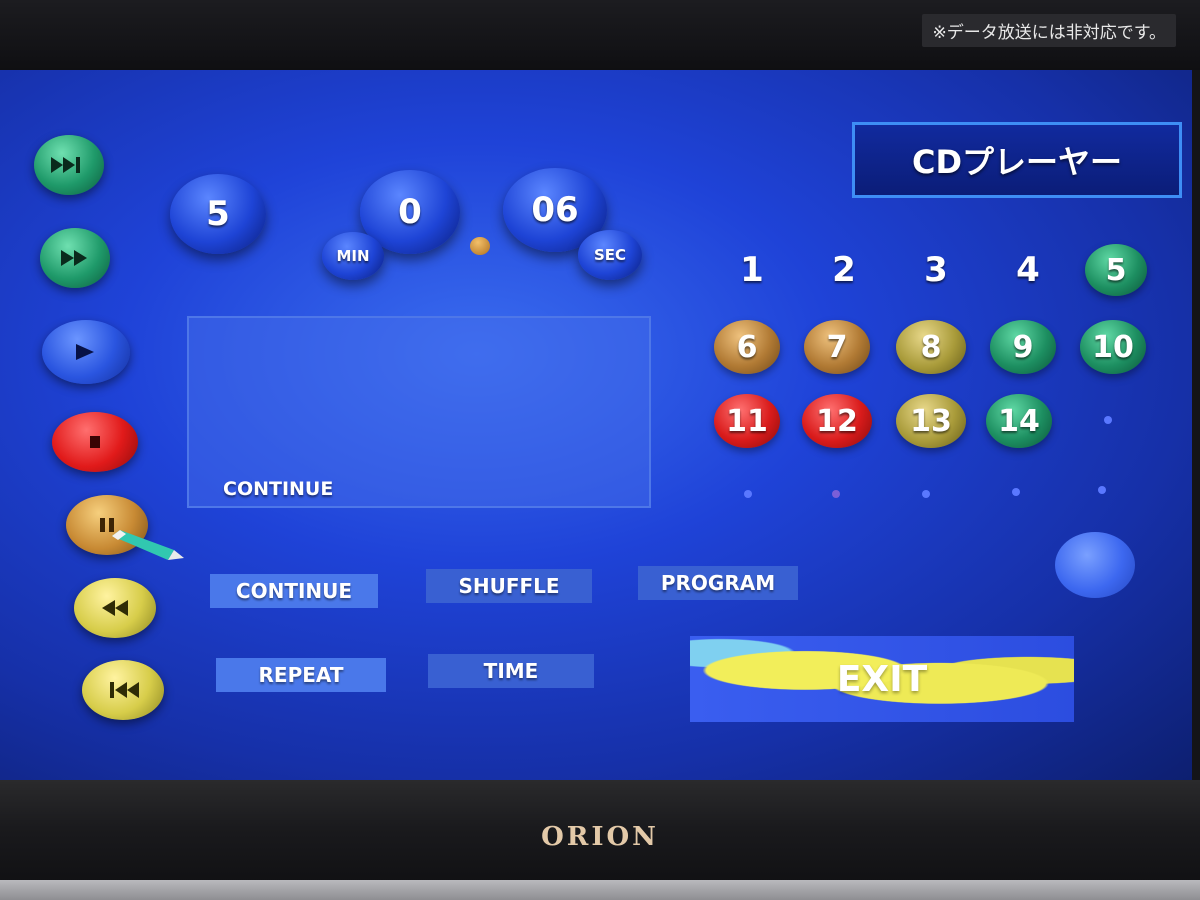 The width and height of the screenshot is (1200, 900). I want to click on track-3: 3, so click(936, 270).